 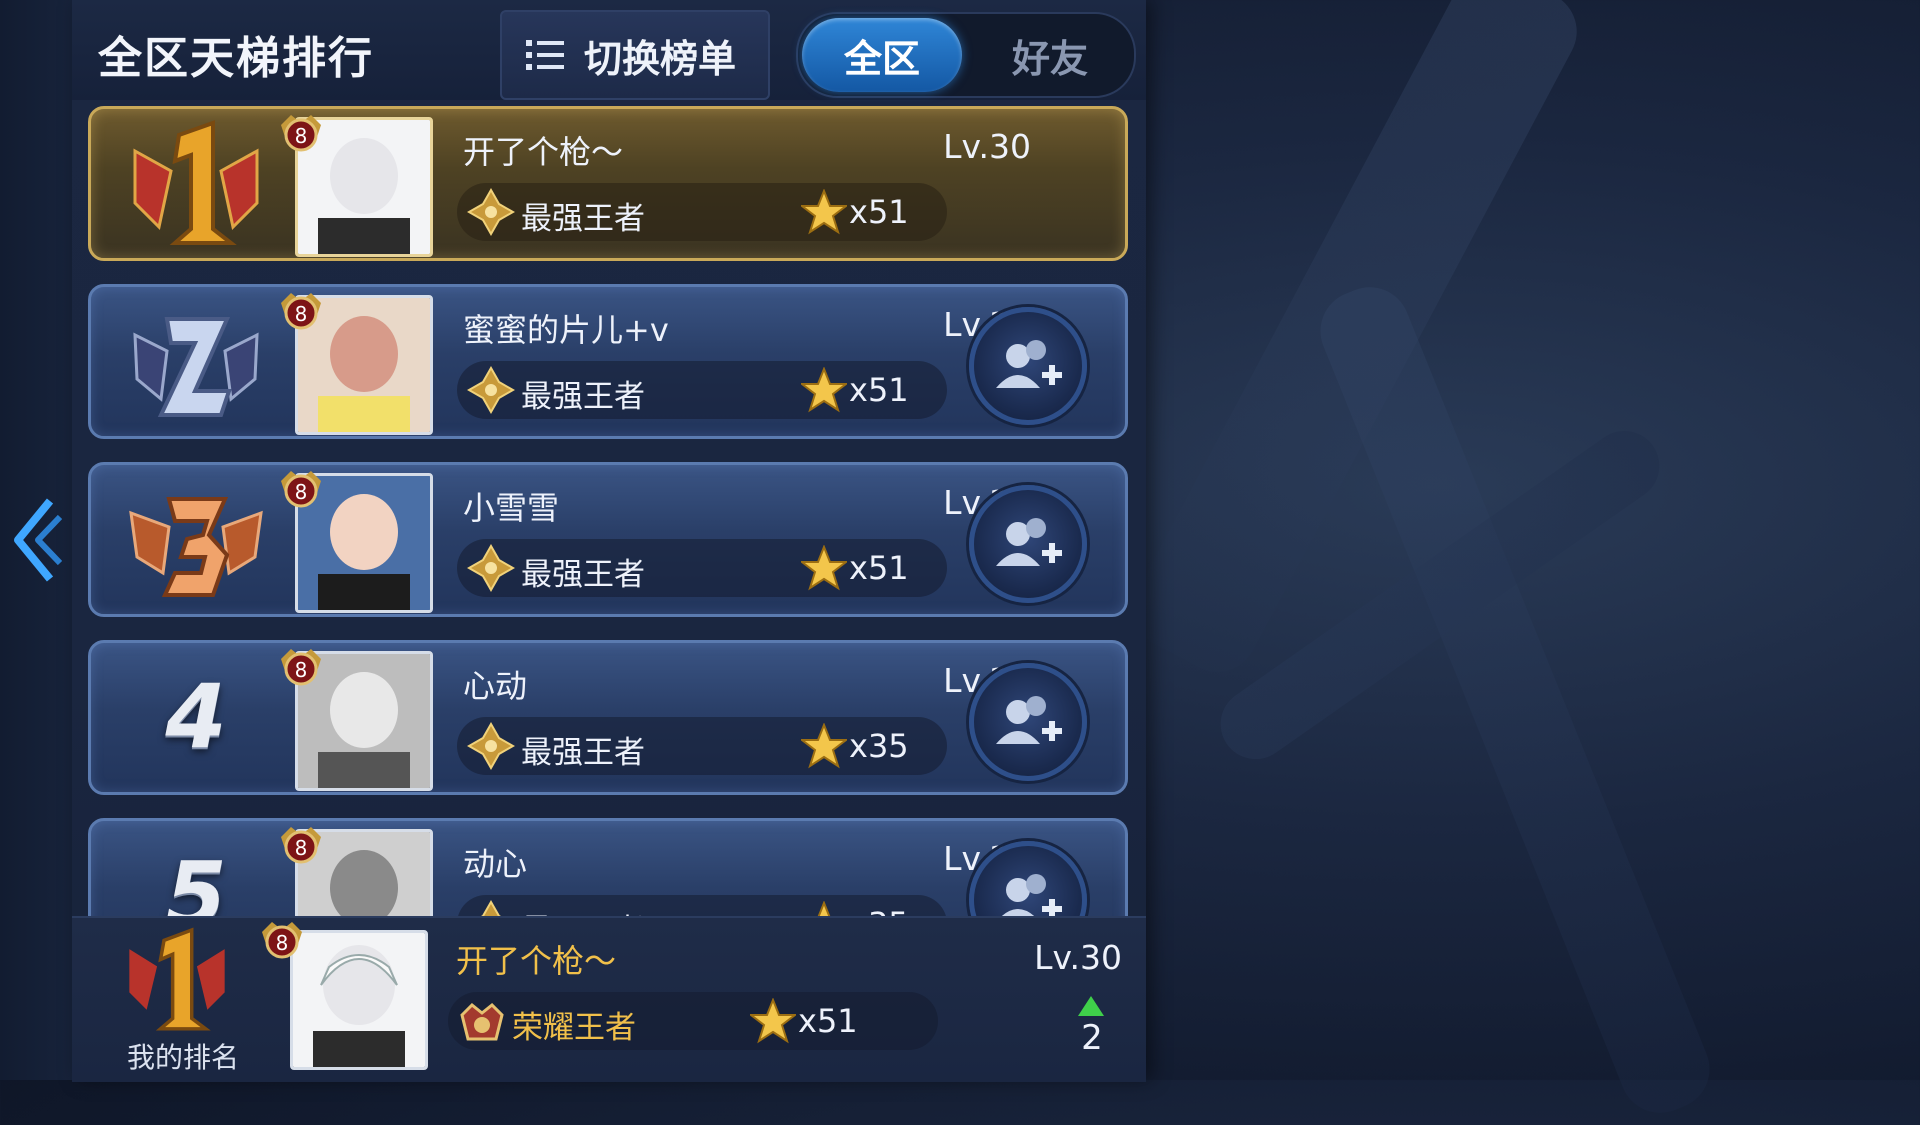 What do you see at coordinates (543, 152) in the screenshot?
I see `player-name: 开了个枪～` at bounding box center [543, 152].